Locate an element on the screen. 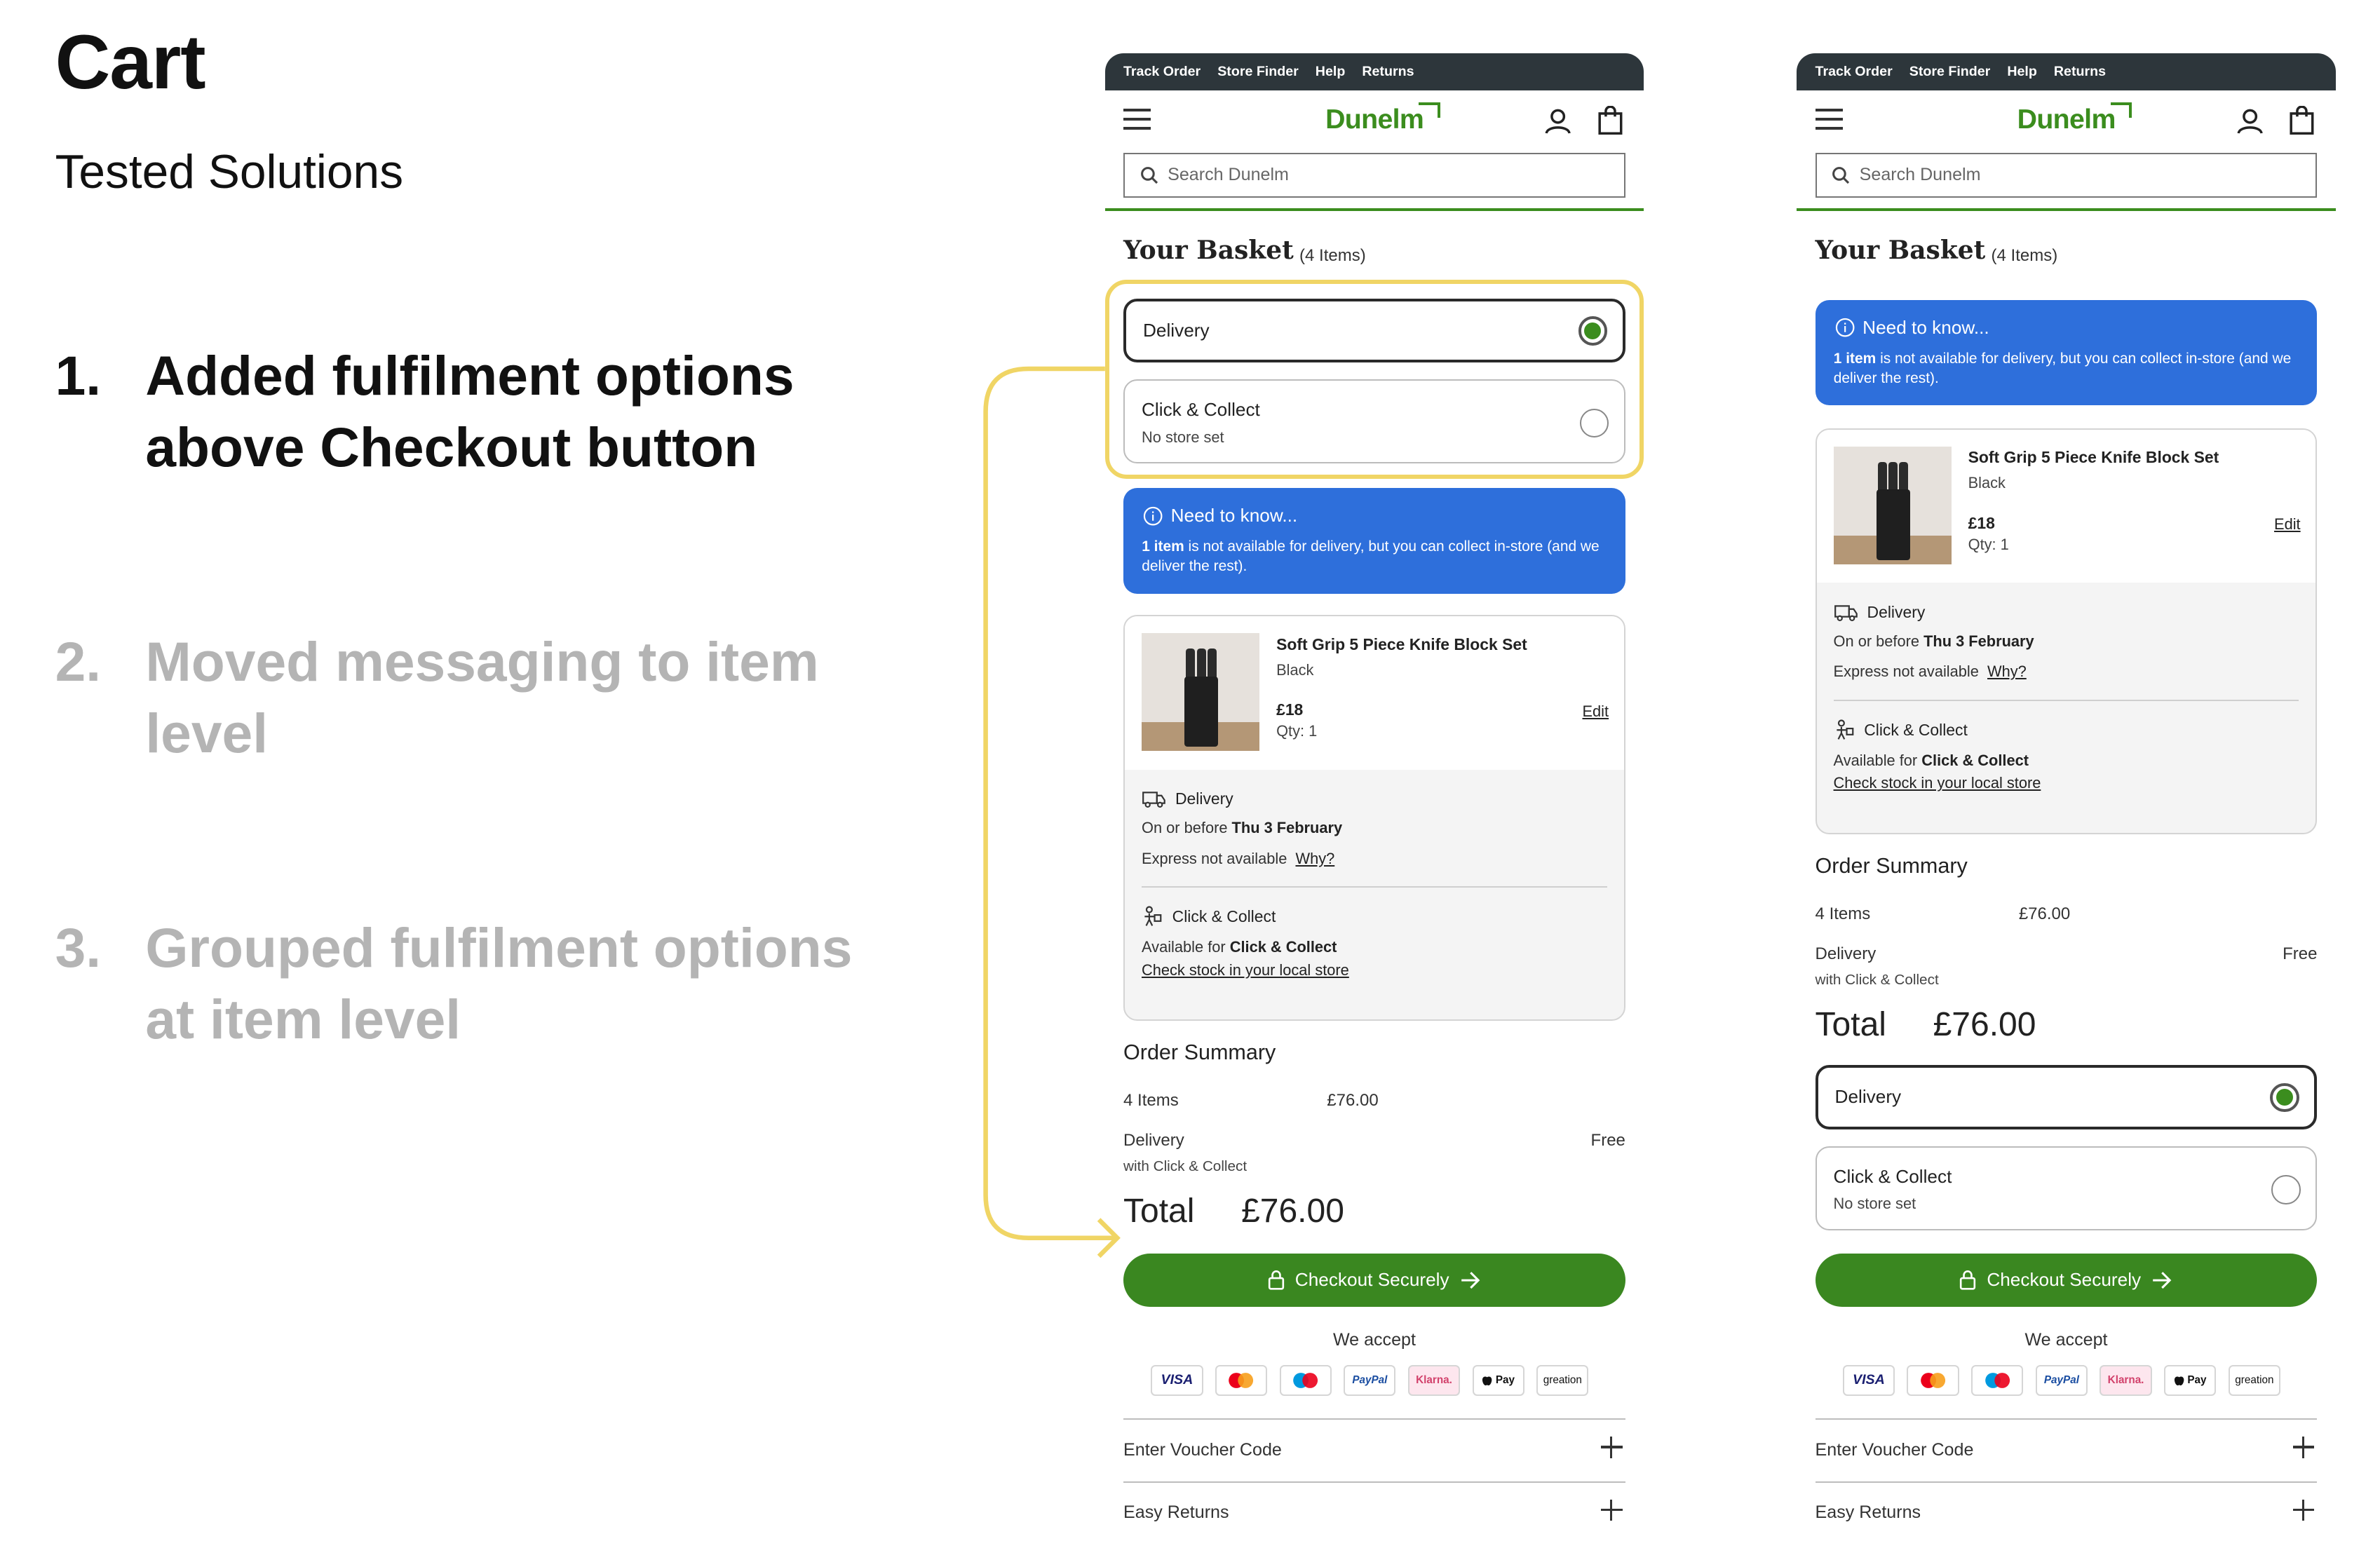 The width and height of the screenshot is (2380, 1541). items-value: £76.00 is located at coordinates (2044, 913).